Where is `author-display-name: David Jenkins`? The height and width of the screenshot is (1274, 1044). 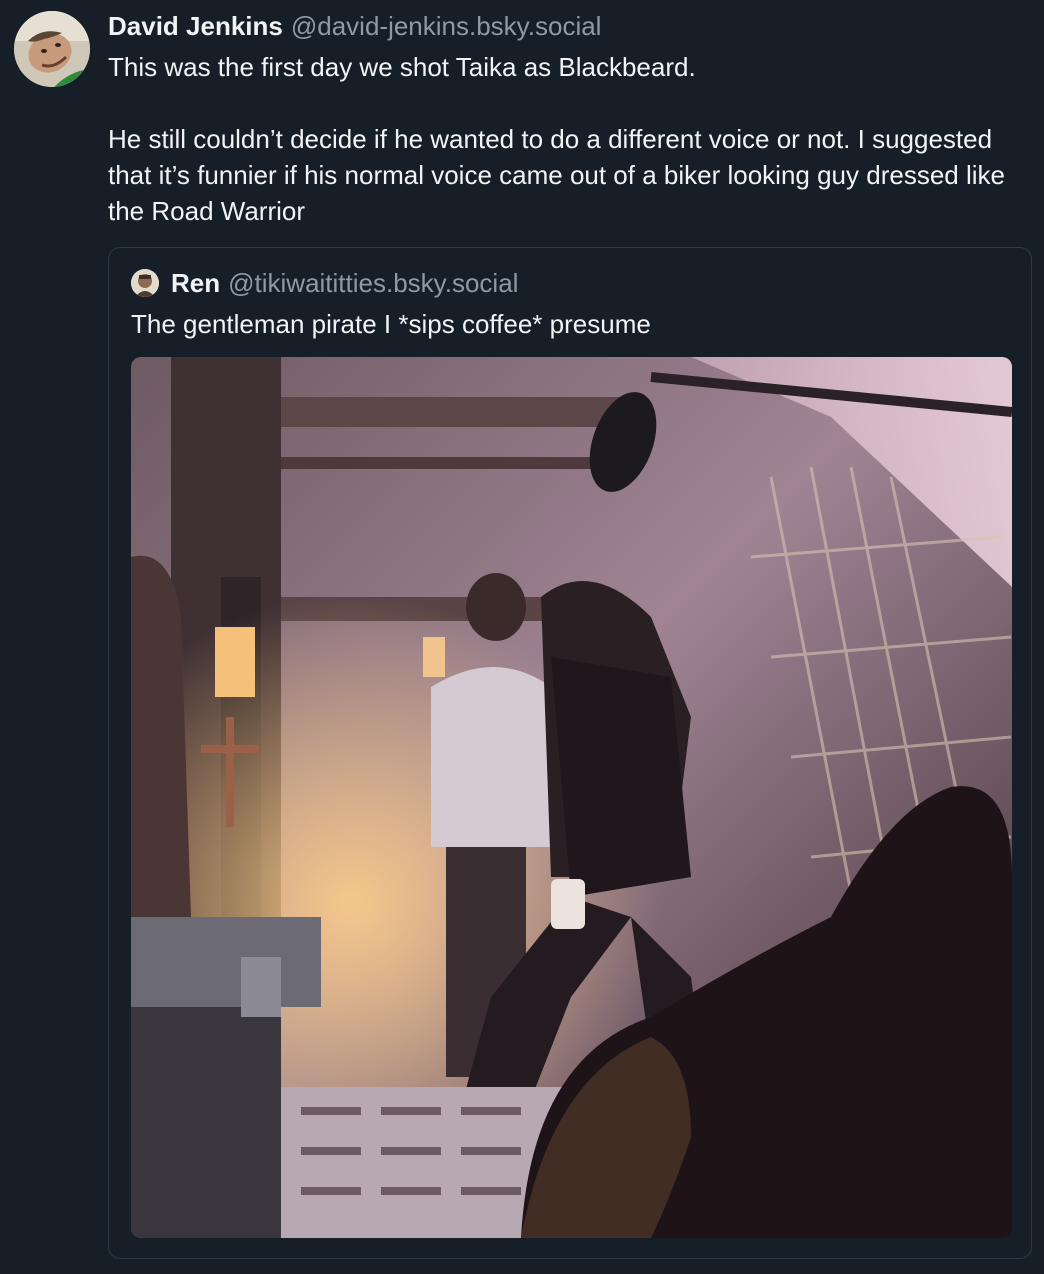 author-display-name: David Jenkins is located at coordinates (195, 26).